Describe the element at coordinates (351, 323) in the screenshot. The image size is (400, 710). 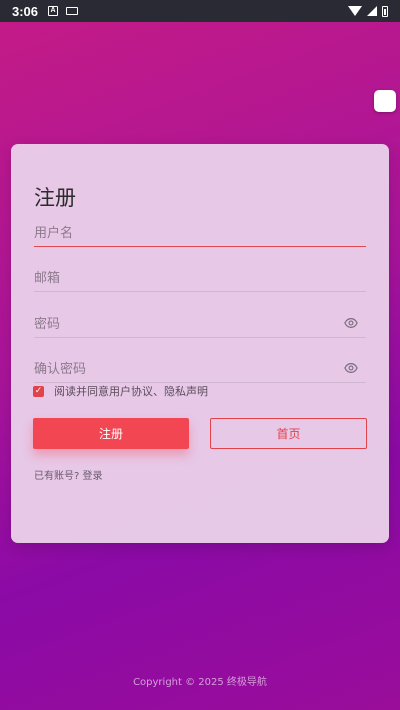
I see `password-eye-icon` at that location.